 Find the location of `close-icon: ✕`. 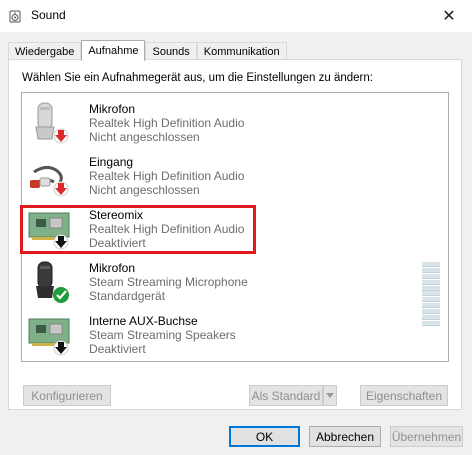

close-icon: ✕ is located at coordinates (449, 16).